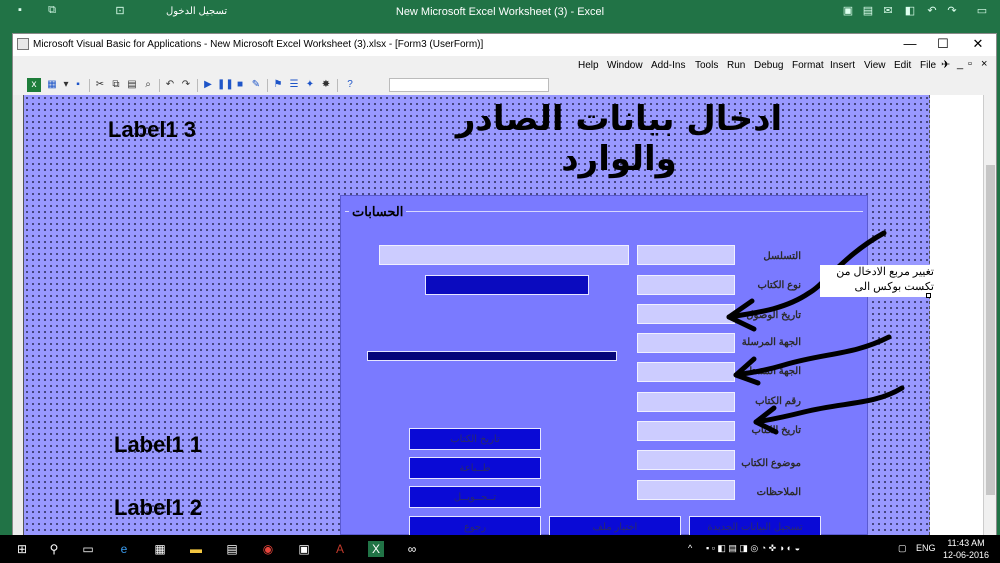 The width and height of the screenshot is (1000, 563). Describe the element at coordinates (294, 85) in the screenshot. I see `properties-icon: ☰` at that location.